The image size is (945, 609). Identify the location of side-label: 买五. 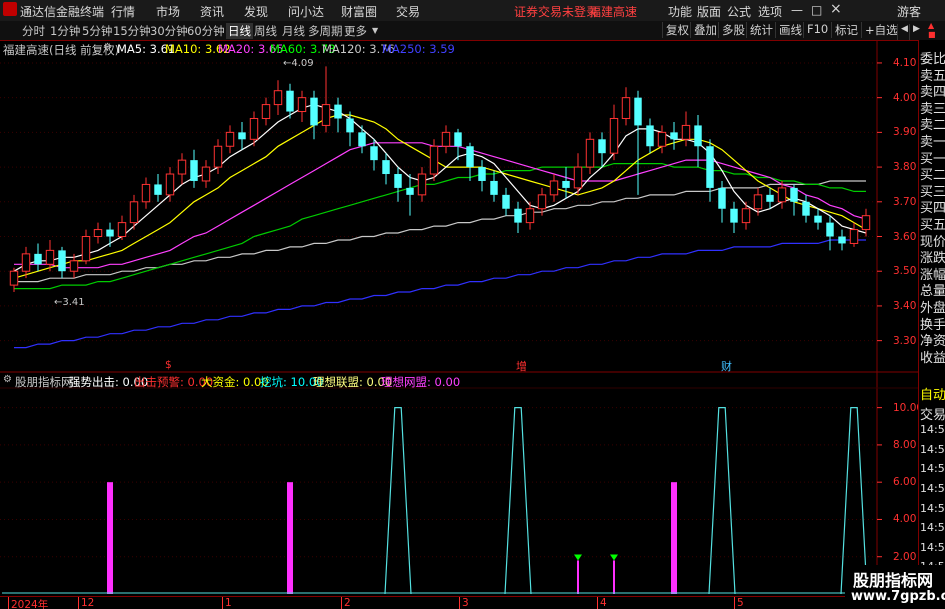
(932, 222).